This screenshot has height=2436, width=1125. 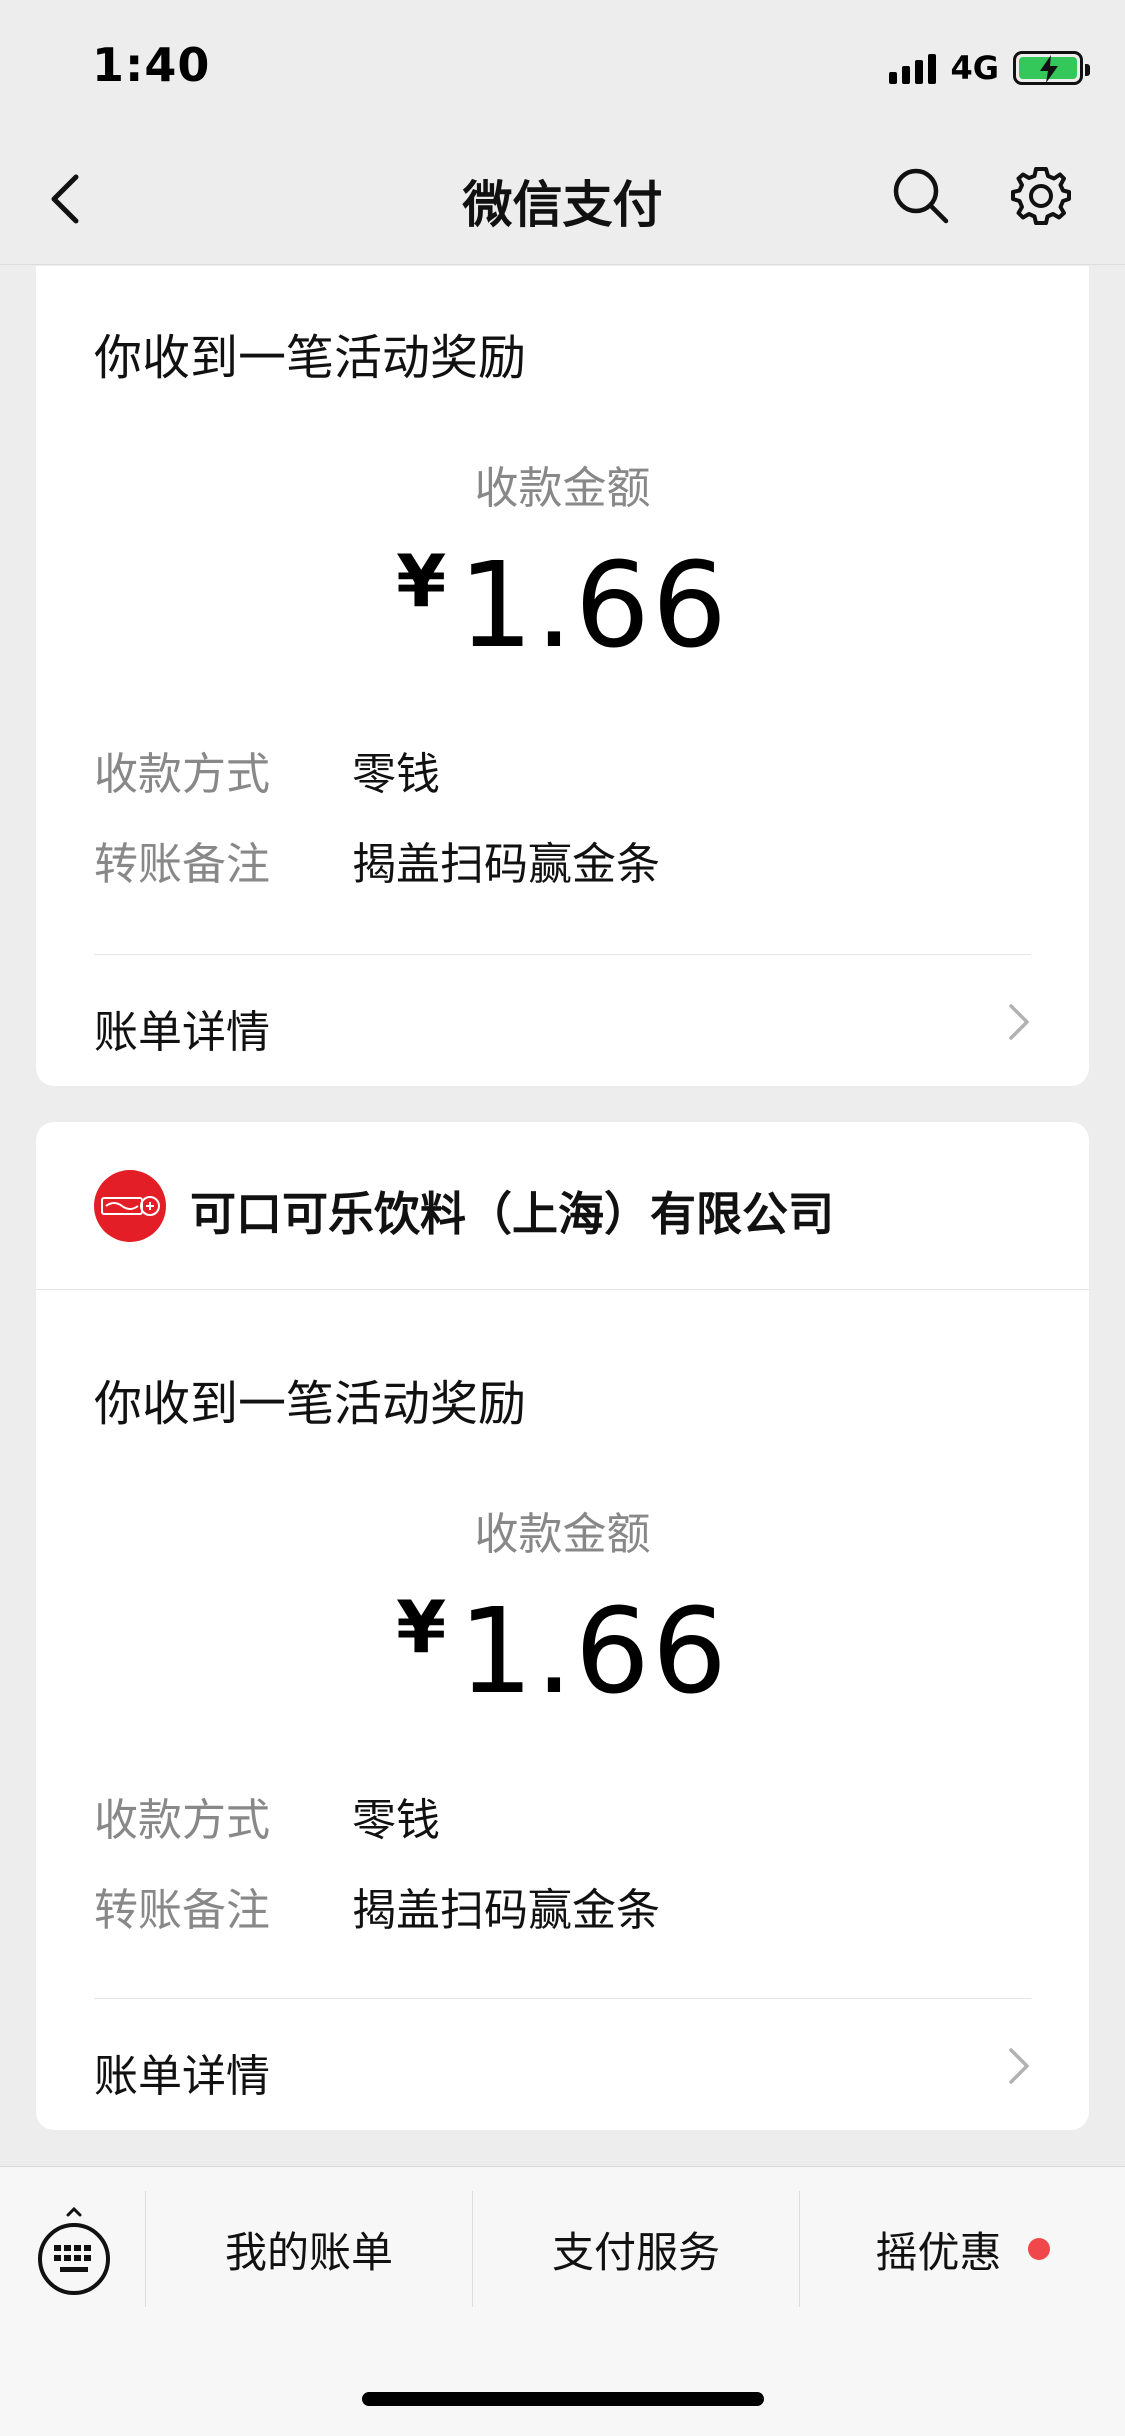 I want to click on tab-my-bills: 我的账单, so click(x=309, y=2249).